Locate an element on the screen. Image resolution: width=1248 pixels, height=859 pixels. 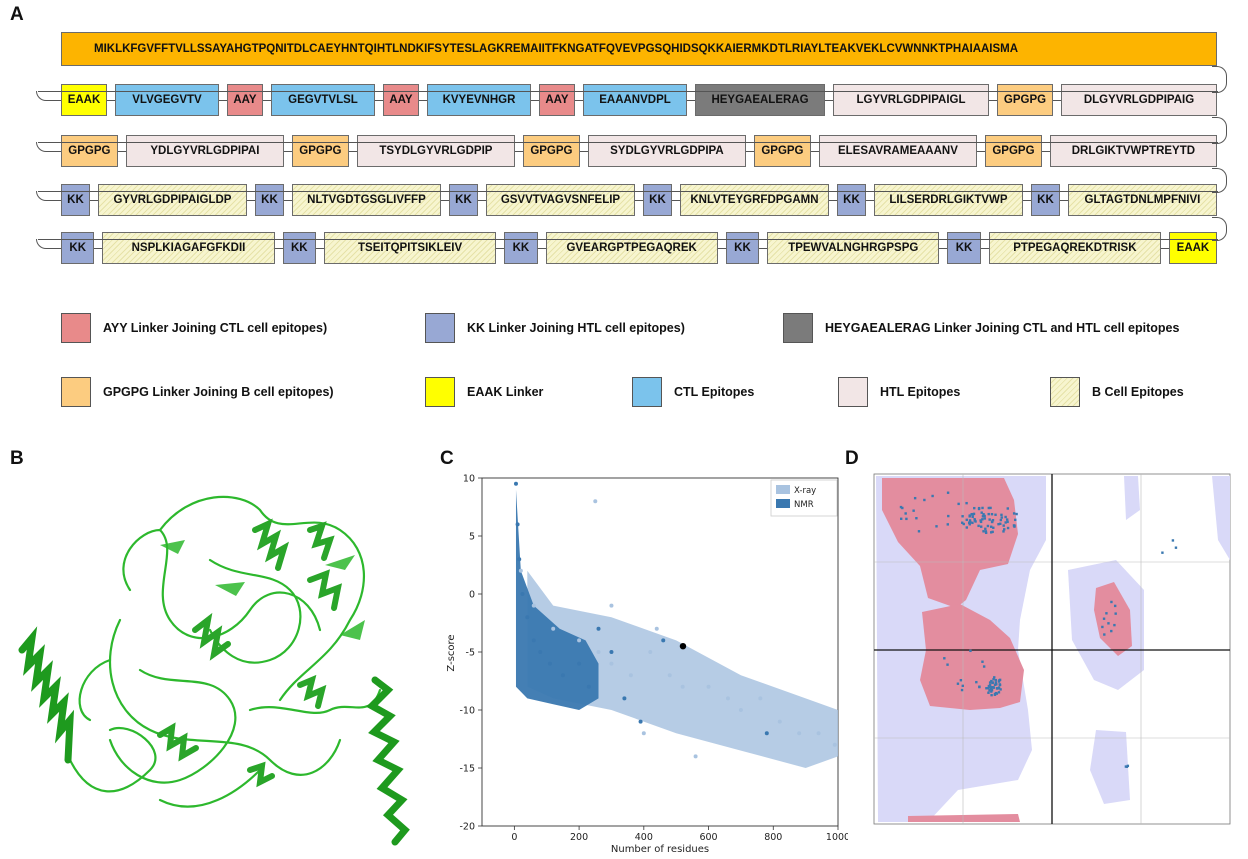
legend-item-aay: AYY Linker Joining CTL cell epitopes) is located at coordinates (194, 328).